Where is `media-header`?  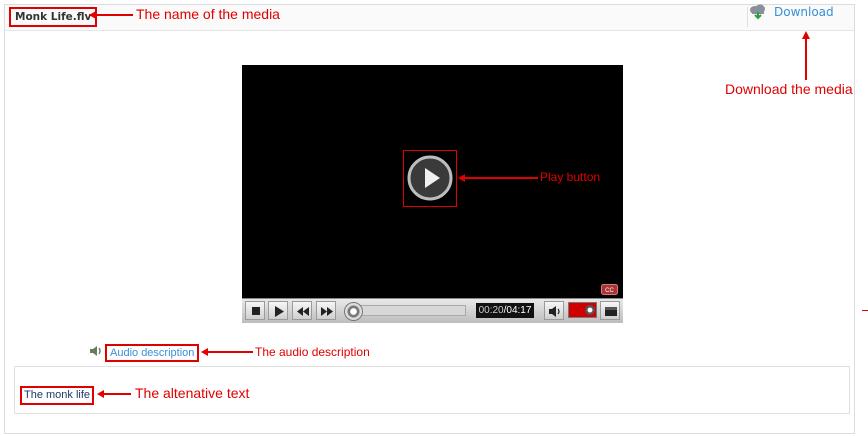 media-header is located at coordinates (429, 18).